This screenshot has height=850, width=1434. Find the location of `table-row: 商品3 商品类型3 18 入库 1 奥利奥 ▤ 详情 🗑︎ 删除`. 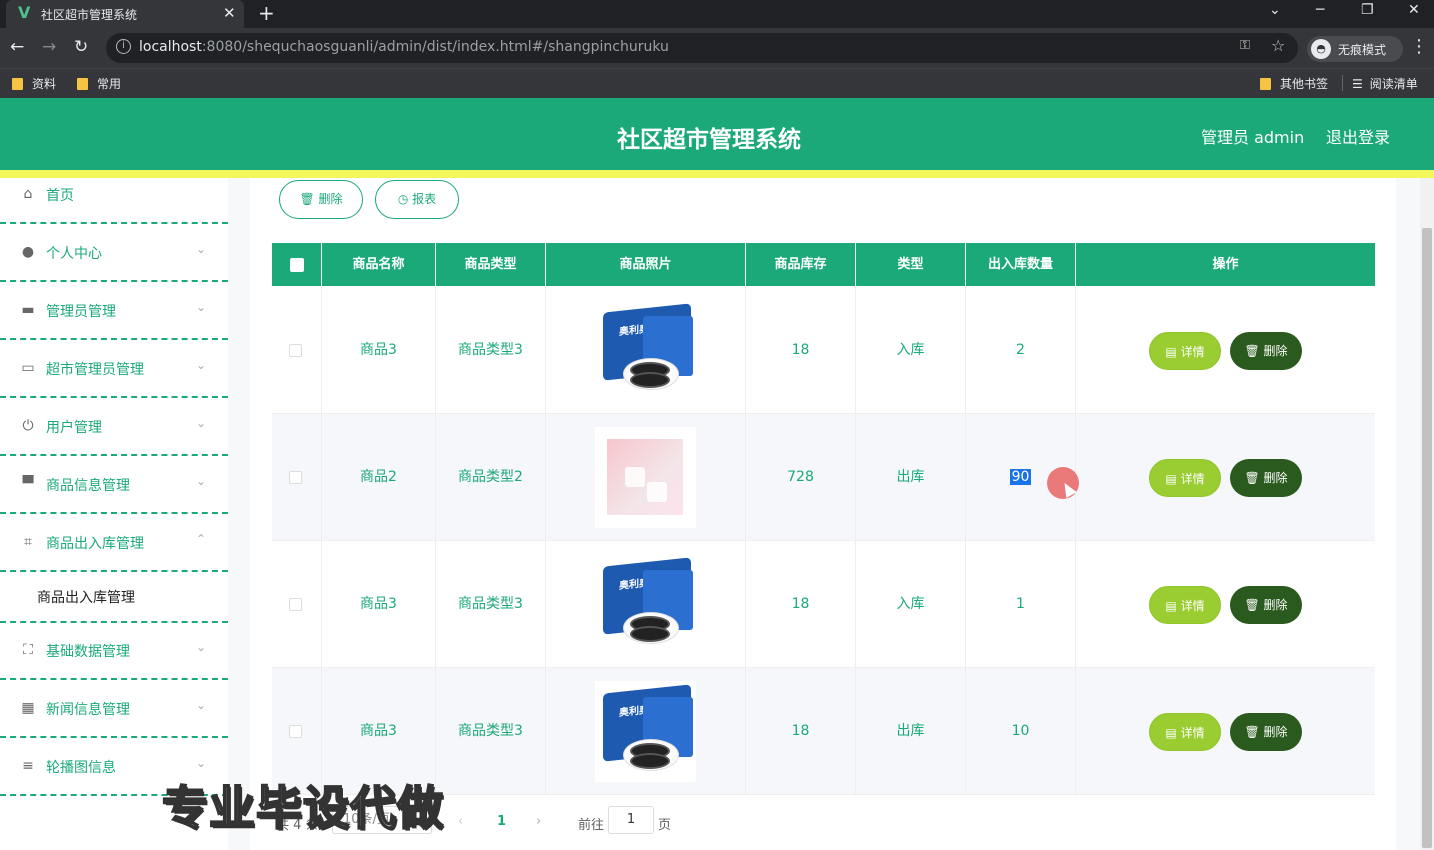

table-row: 商品3 商品类型3 18 入库 1 奥利奥 ▤ 详情 🗑︎ 删除 is located at coordinates (823, 604).